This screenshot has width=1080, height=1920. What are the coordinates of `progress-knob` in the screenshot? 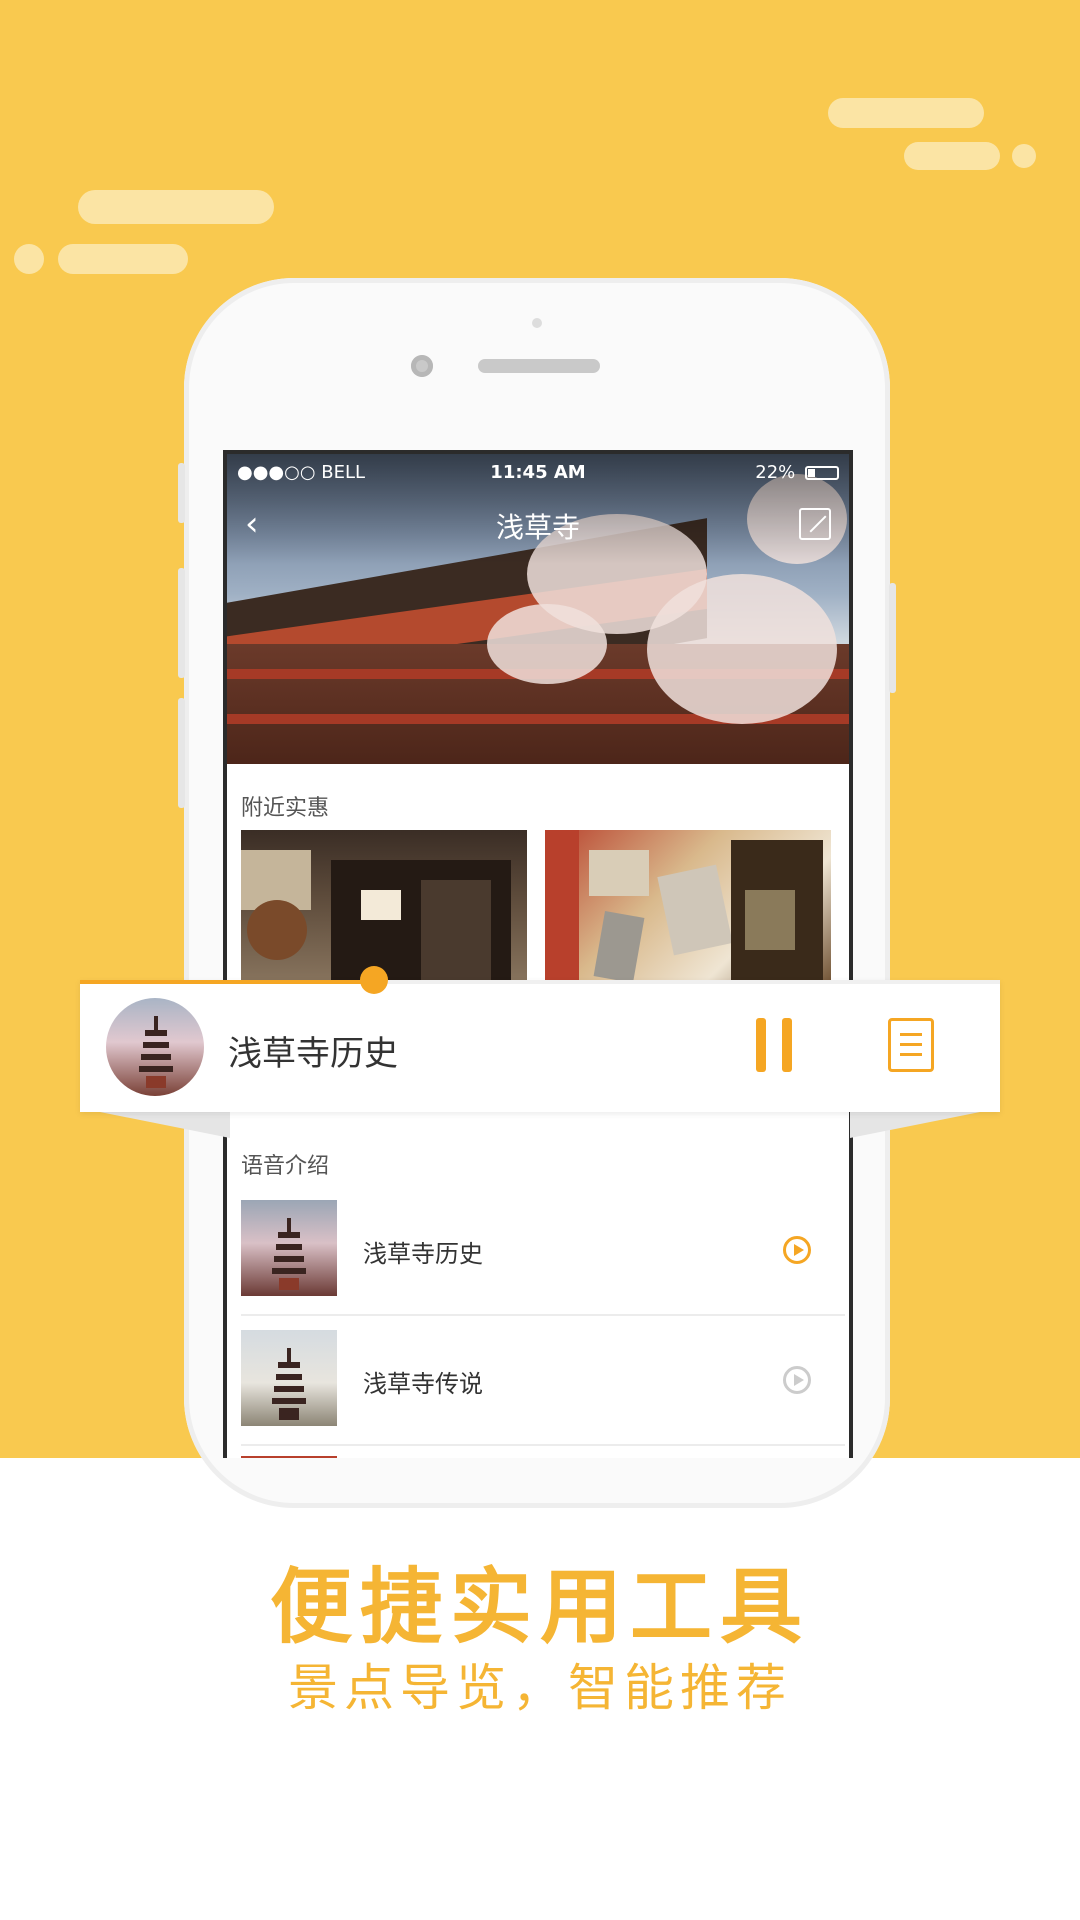 It's located at (374, 980).